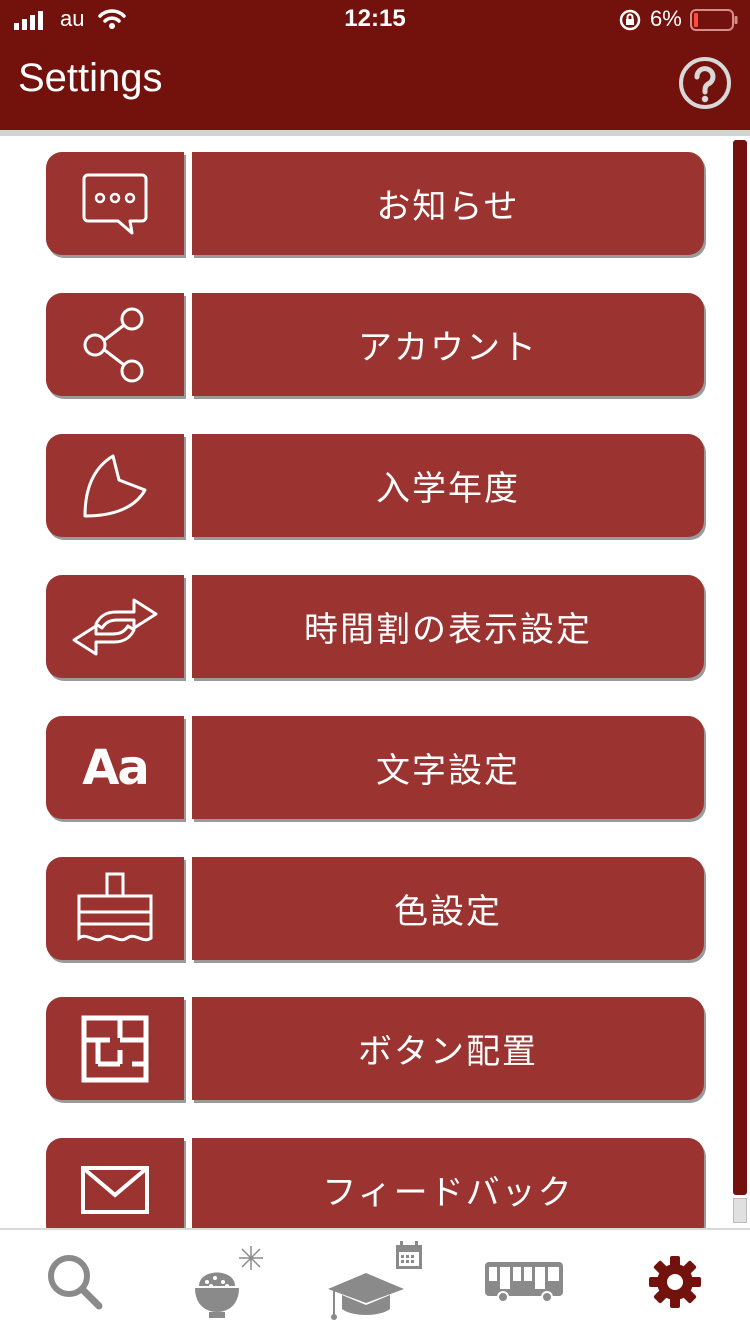 The height and width of the screenshot is (1334, 750). What do you see at coordinates (90, 78) in the screenshot?
I see `page-title: Settings` at bounding box center [90, 78].